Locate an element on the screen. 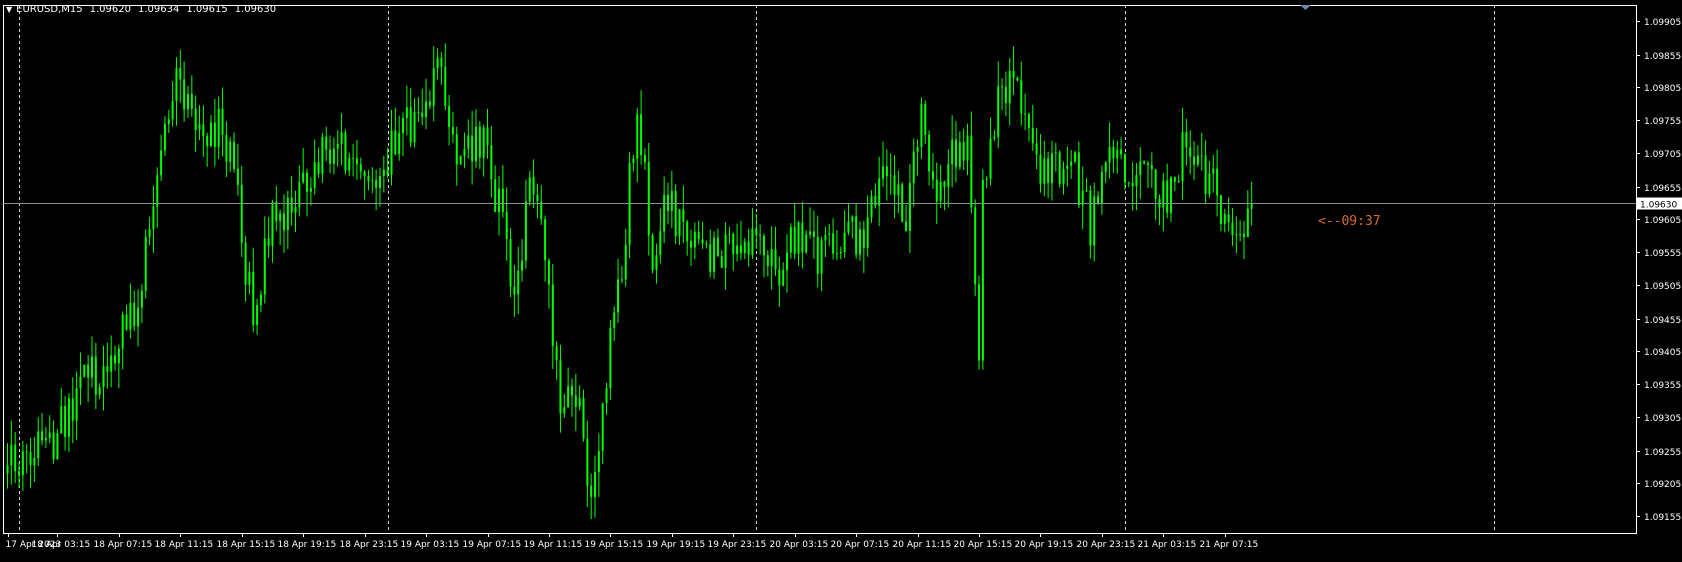 Image resolution: width=1682 pixels, height=562 pixels. price-tick-label: 1.09855 is located at coordinates (1662, 57).